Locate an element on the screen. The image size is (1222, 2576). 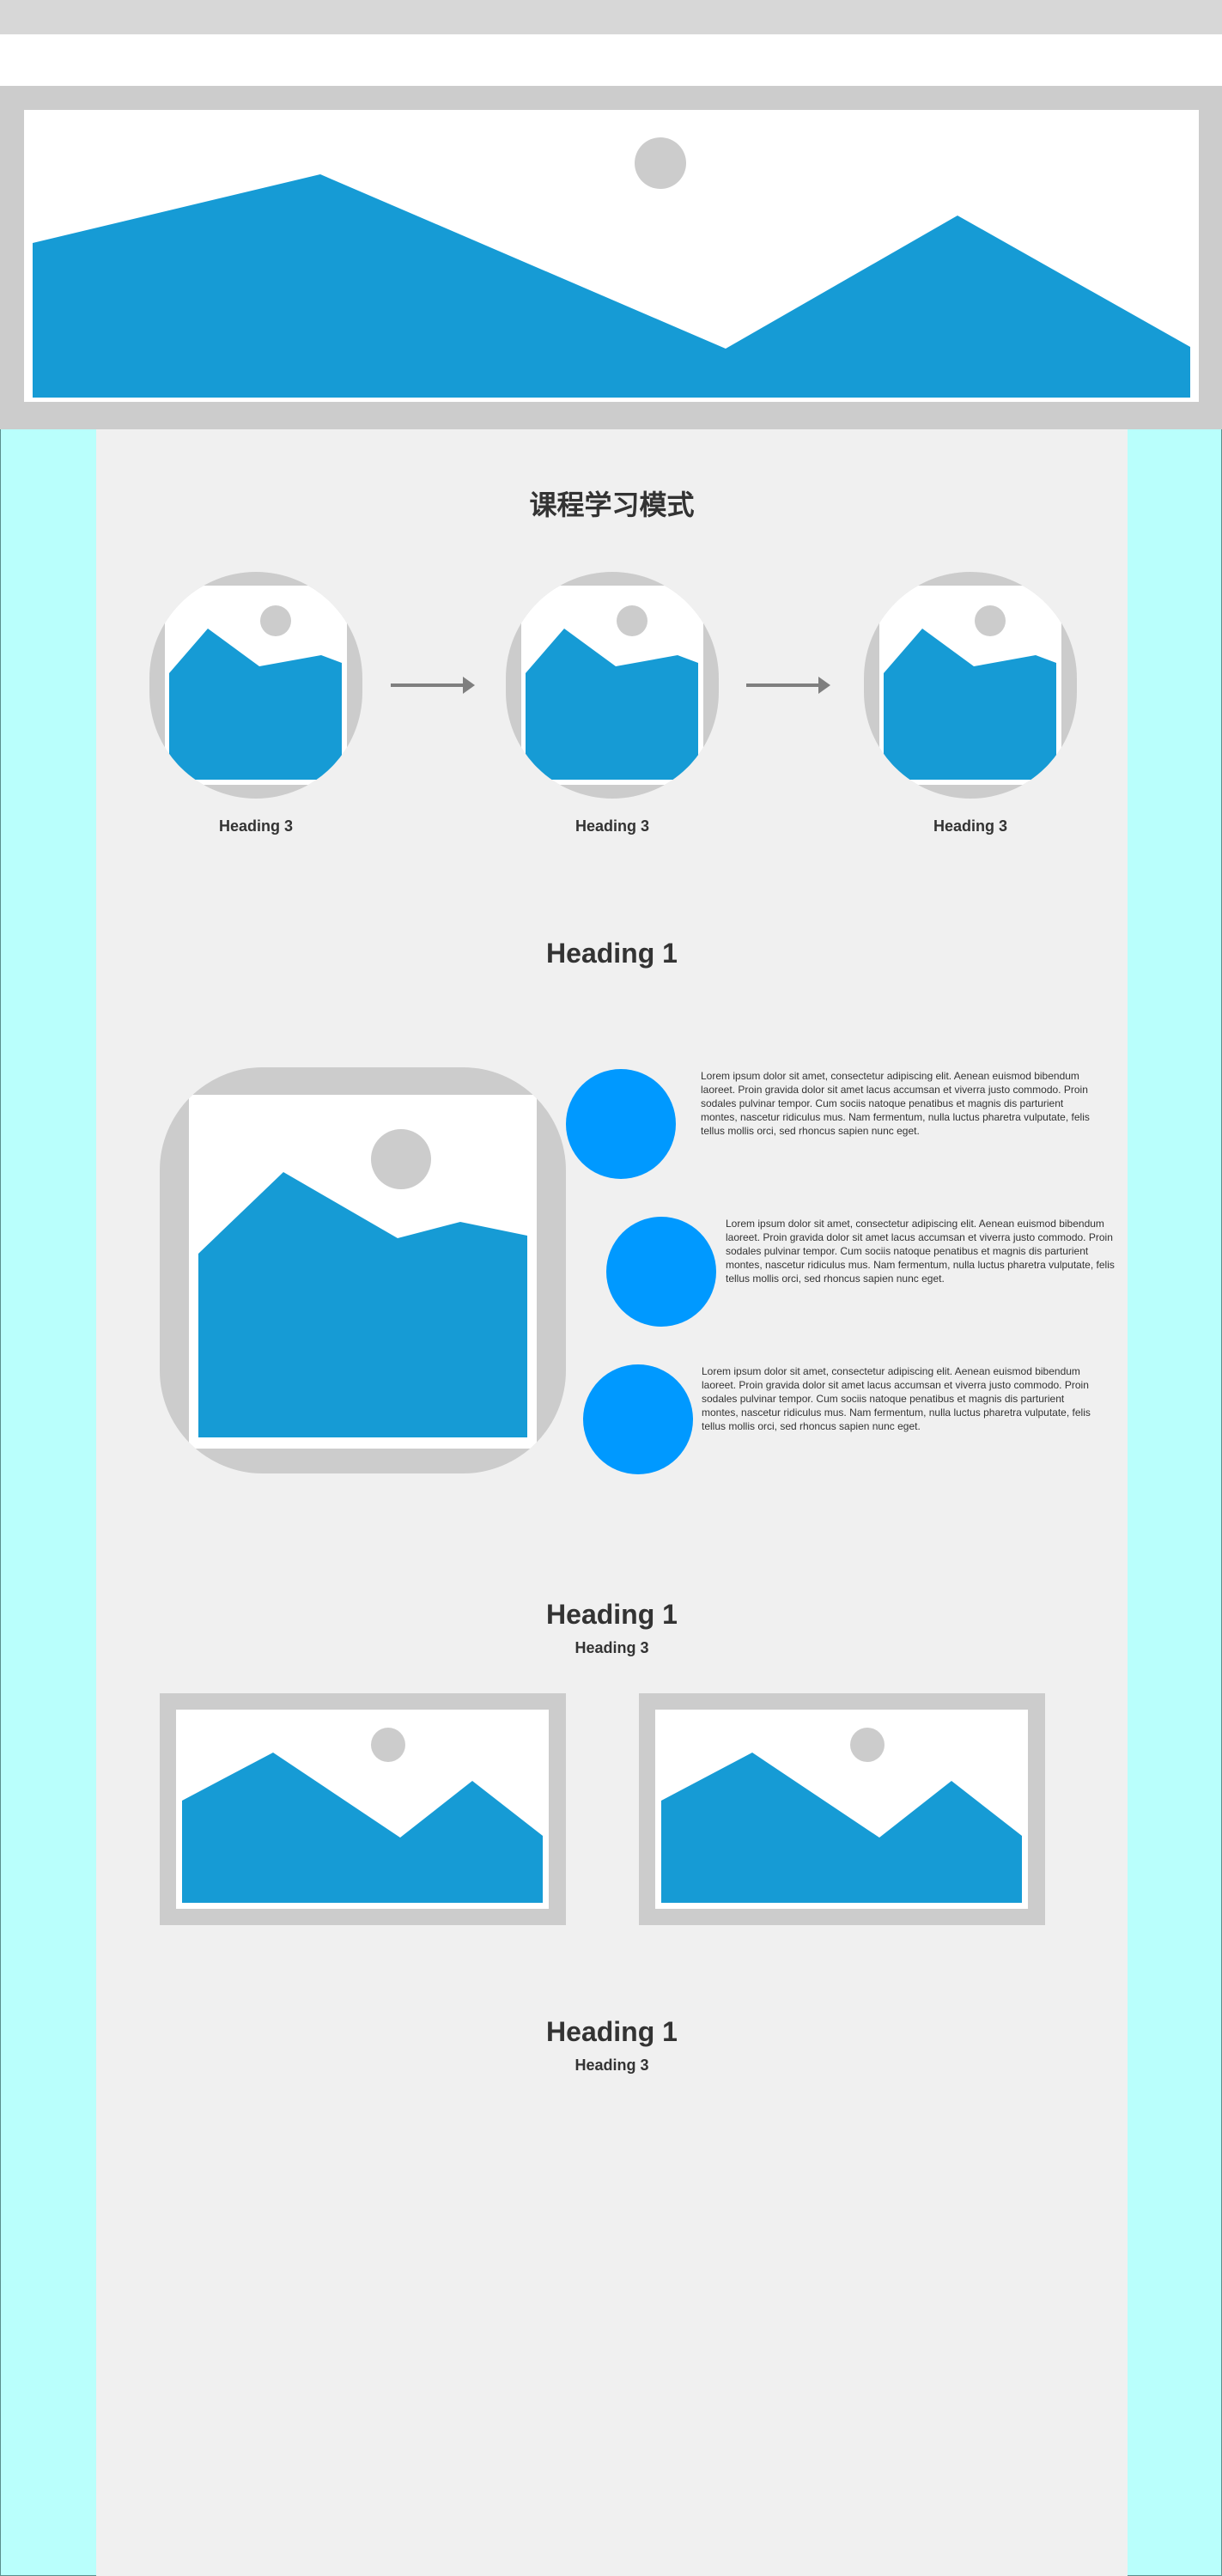
step-heading-3: Heading 3 is located at coordinates (970, 826).